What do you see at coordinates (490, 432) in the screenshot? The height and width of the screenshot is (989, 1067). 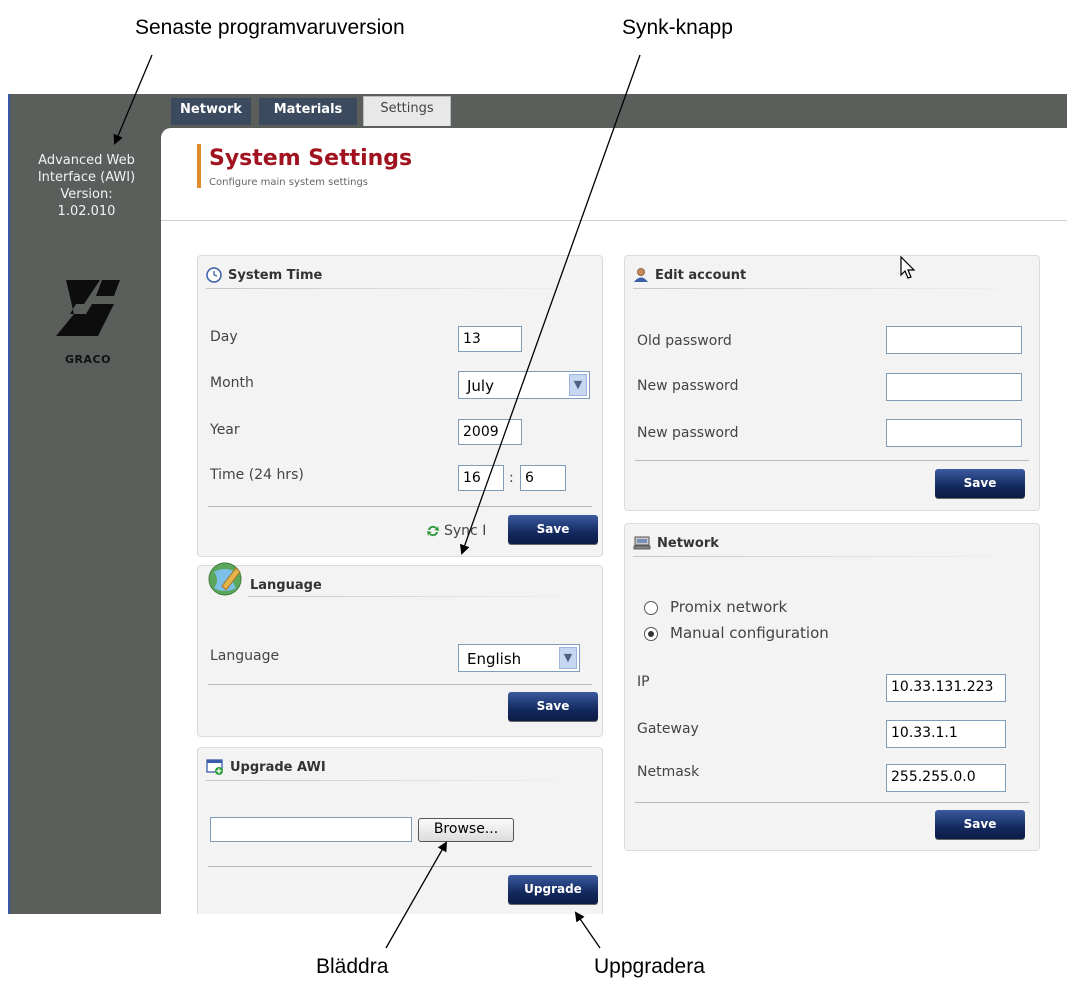 I see `year-field: 2009` at bounding box center [490, 432].